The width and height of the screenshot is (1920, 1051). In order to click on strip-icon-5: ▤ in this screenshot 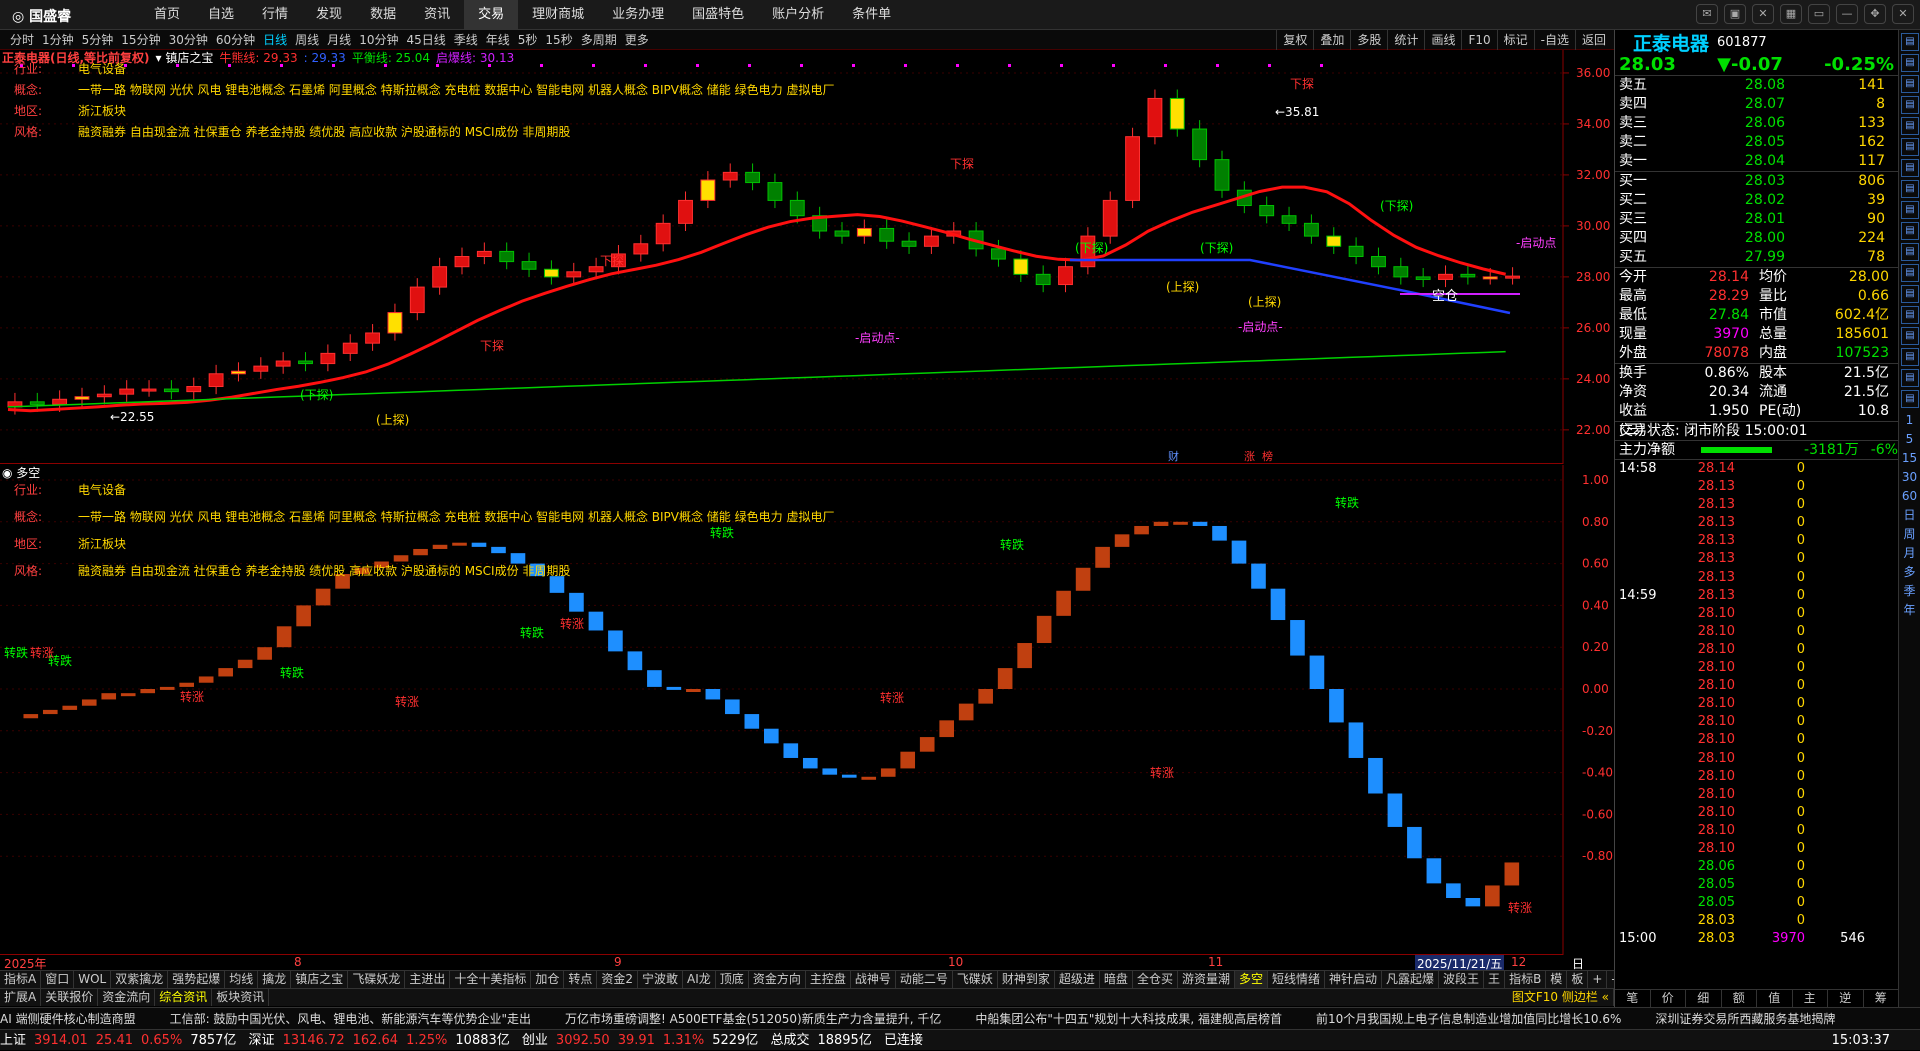, I will do `click(1910, 147)`.